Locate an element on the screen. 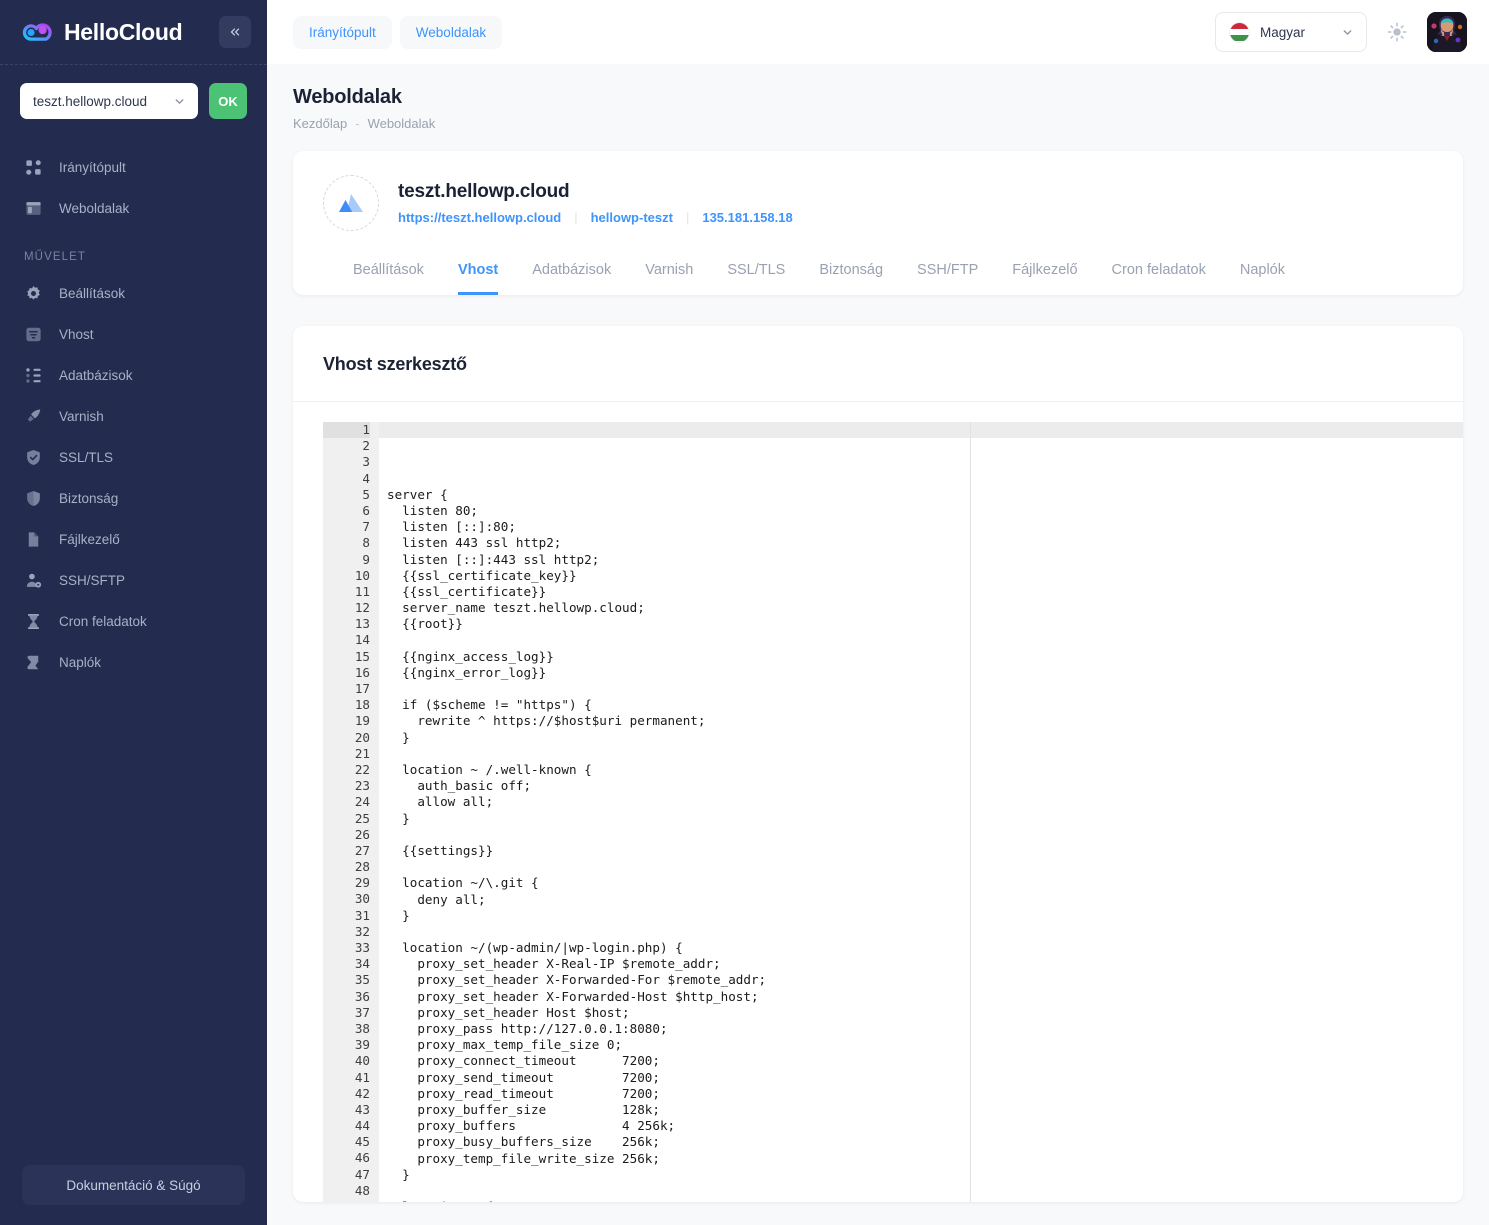 Image resolution: width=1489 pixels, height=1225 pixels. site-ip-link: 135.181.158.18 is located at coordinates (747, 217).